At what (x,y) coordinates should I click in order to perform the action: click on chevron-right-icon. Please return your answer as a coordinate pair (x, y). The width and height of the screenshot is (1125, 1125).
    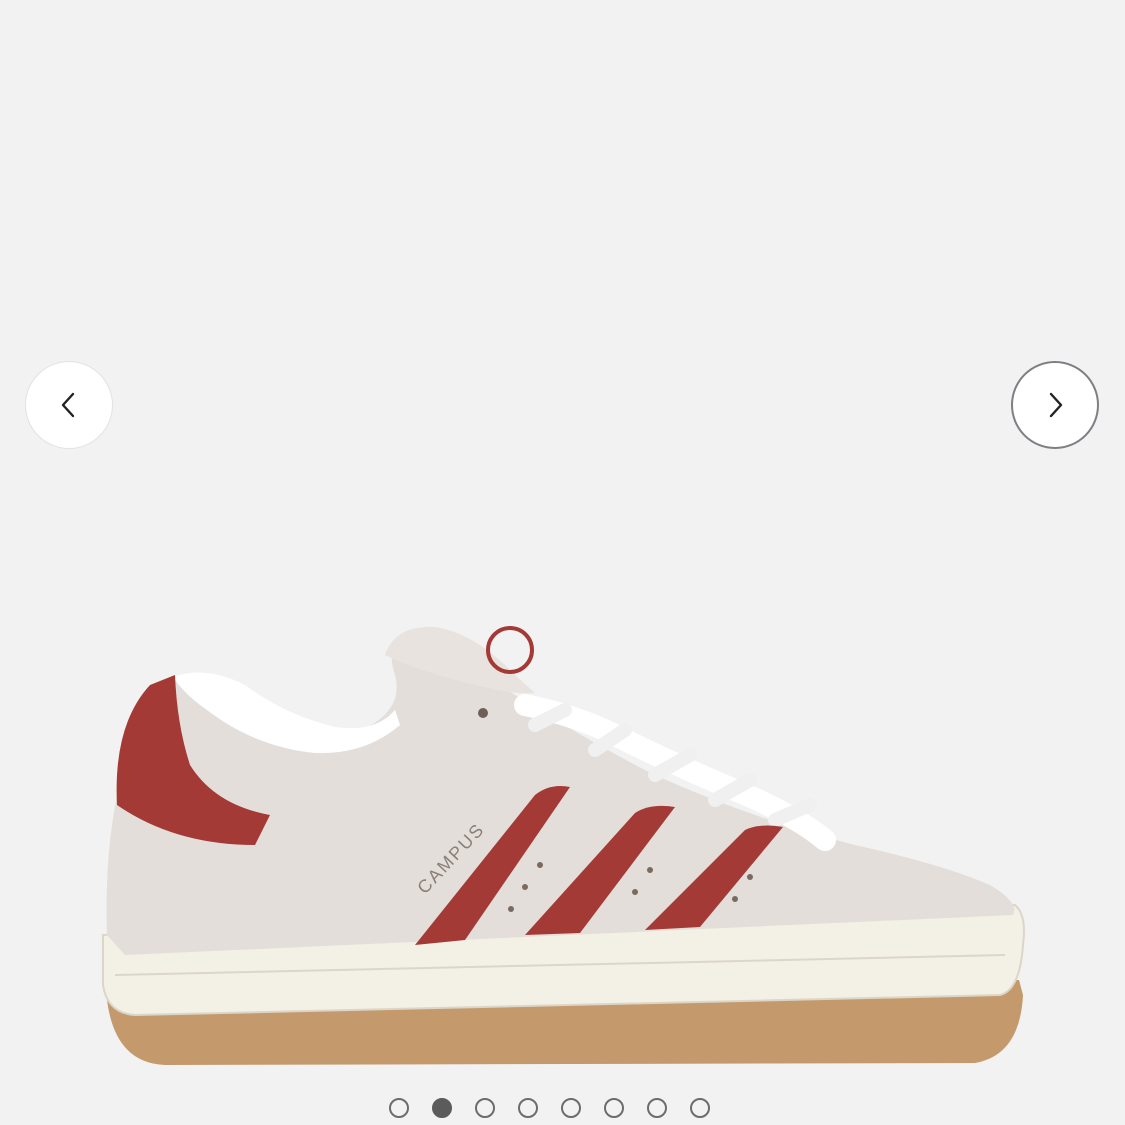
    Looking at the image, I should click on (1056, 405).